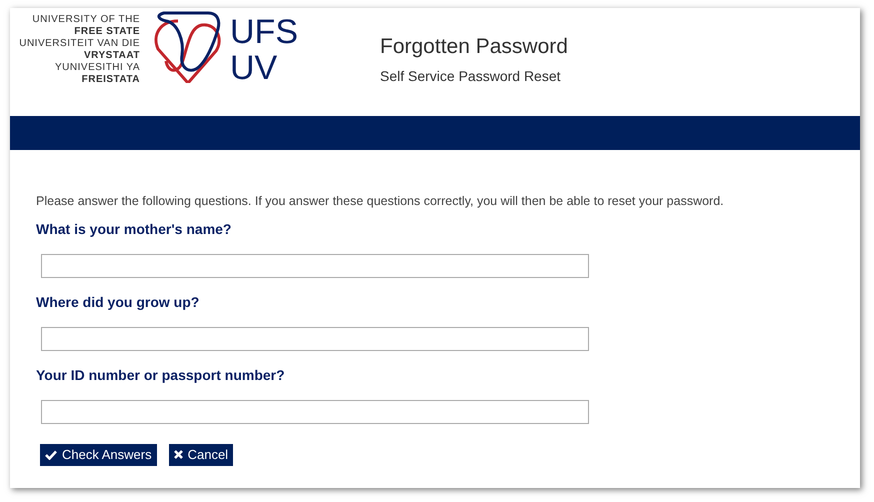 The width and height of the screenshot is (874, 502). I want to click on logo-text: FREE STATE, so click(107, 32).